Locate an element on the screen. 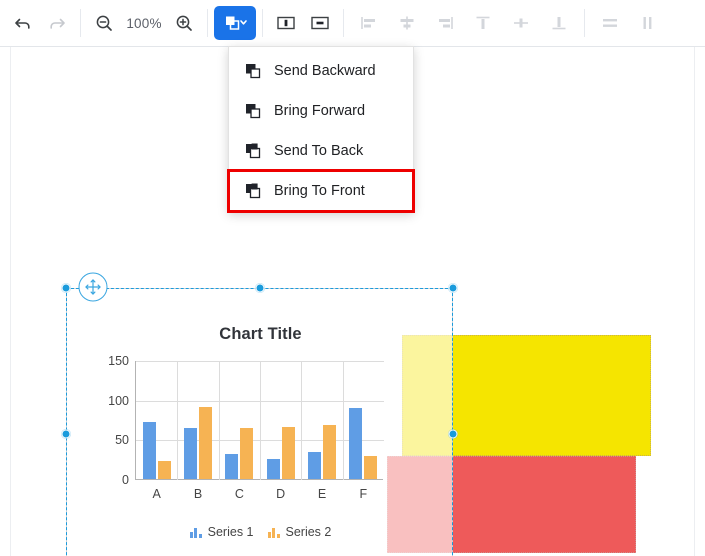  distribute-vertical-button is located at coordinates (648, 23).